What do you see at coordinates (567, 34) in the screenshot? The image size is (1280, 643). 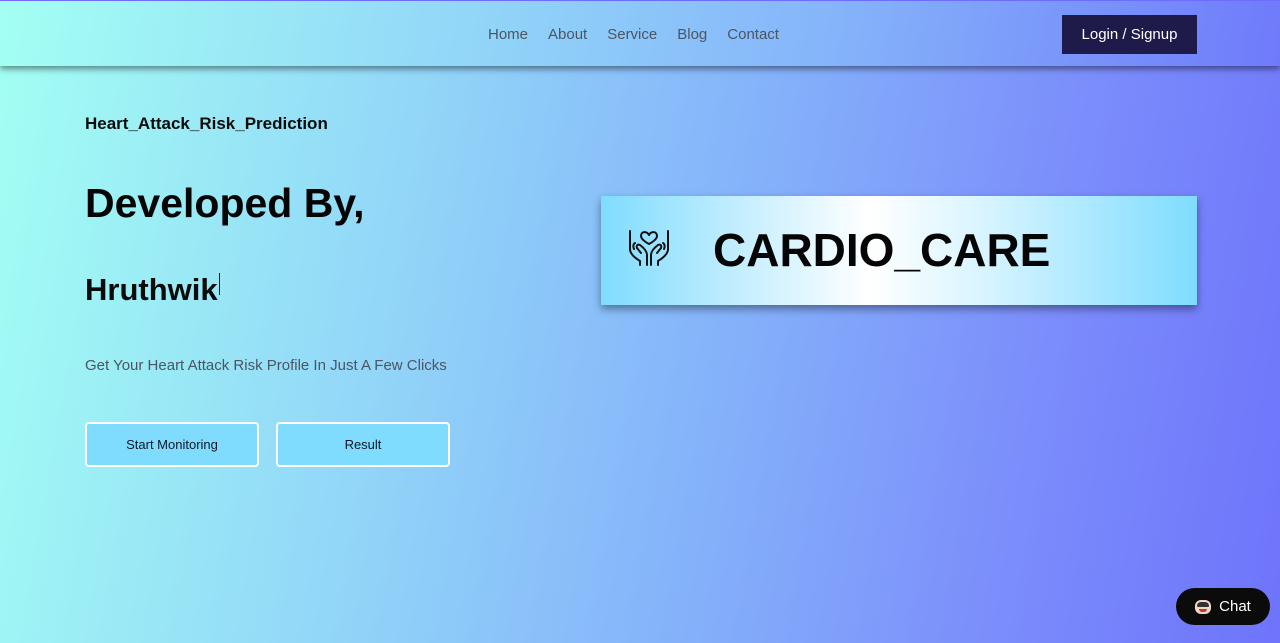 I see `nav-link-about: About` at bounding box center [567, 34].